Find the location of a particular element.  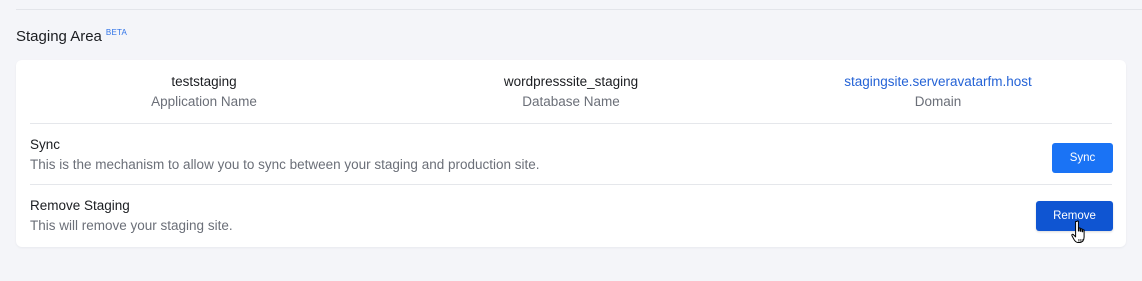

remove-staging-description: This will remove your staging site. is located at coordinates (131, 225).